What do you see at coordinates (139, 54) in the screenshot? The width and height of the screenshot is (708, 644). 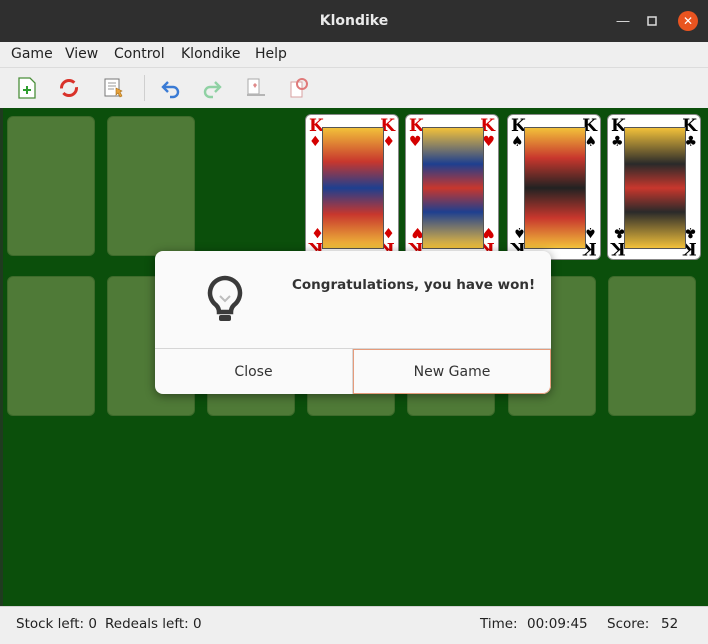 I see `menu-control: Control` at bounding box center [139, 54].